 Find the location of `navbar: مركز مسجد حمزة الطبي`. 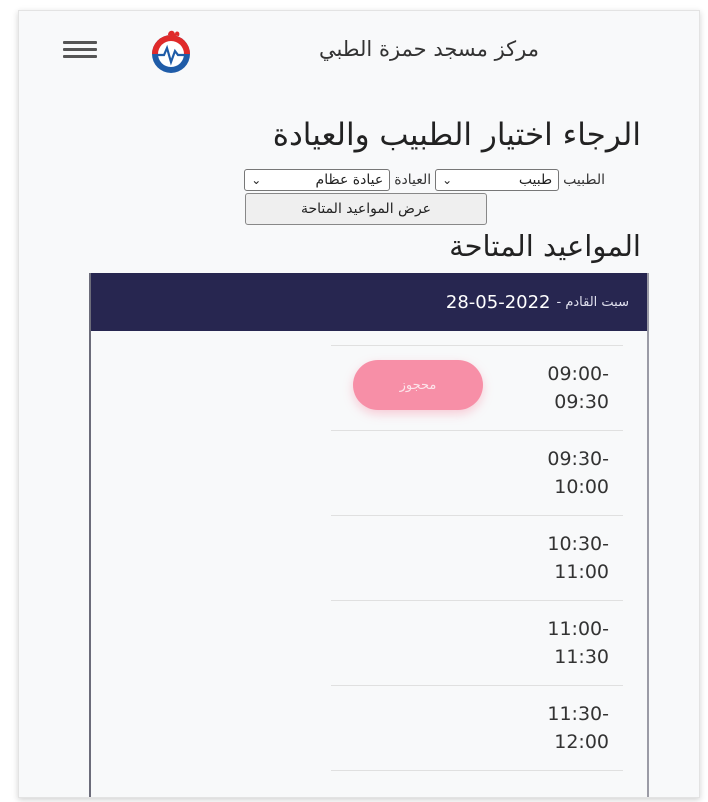

navbar: مركز مسجد حمزة الطبي is located at coordinates (359, 50).